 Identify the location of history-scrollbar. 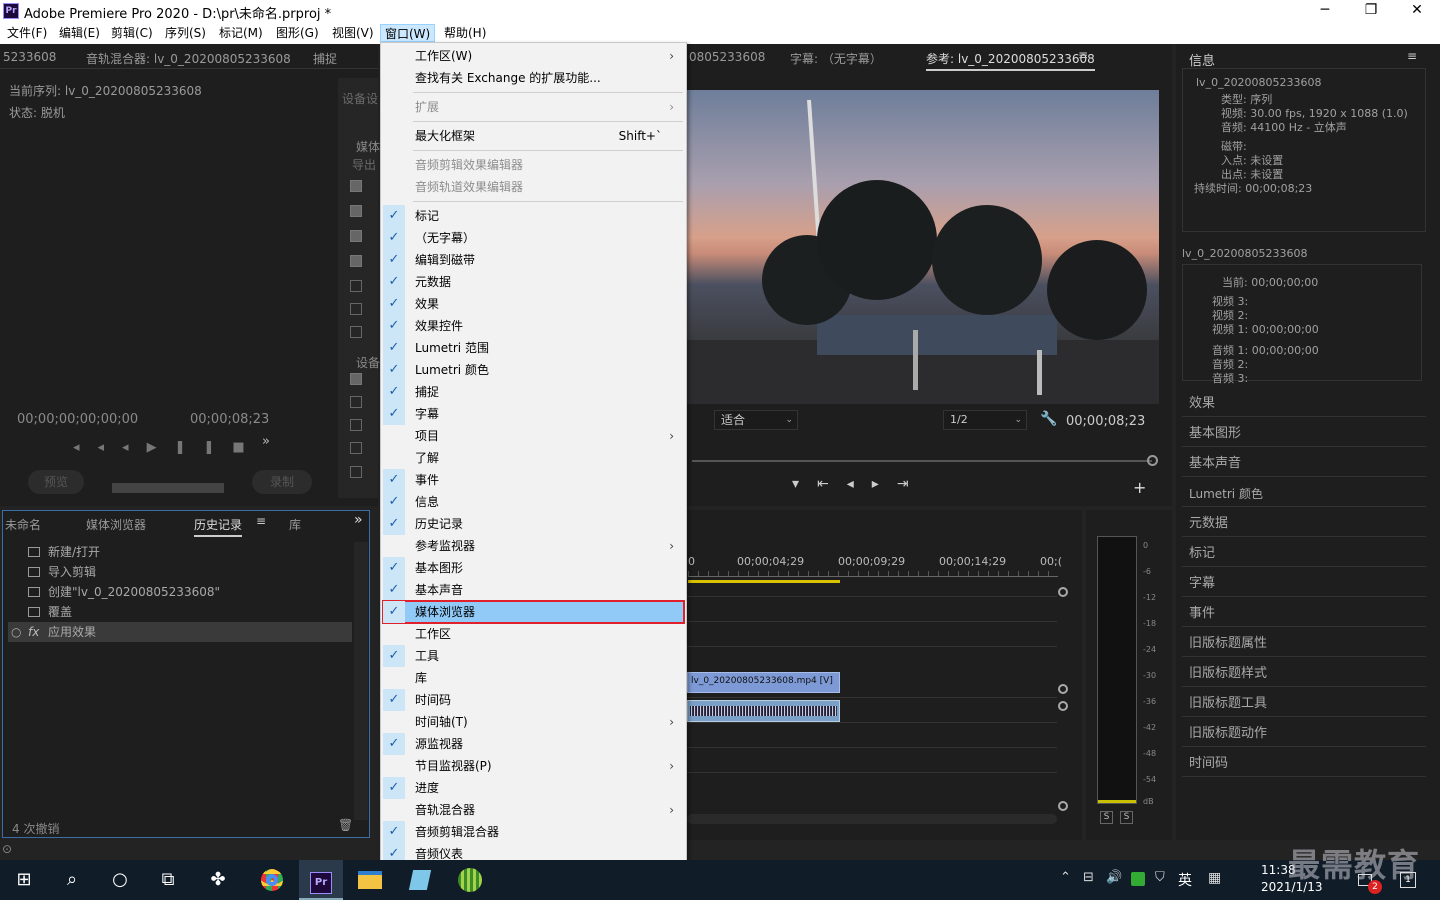
(361, 681).